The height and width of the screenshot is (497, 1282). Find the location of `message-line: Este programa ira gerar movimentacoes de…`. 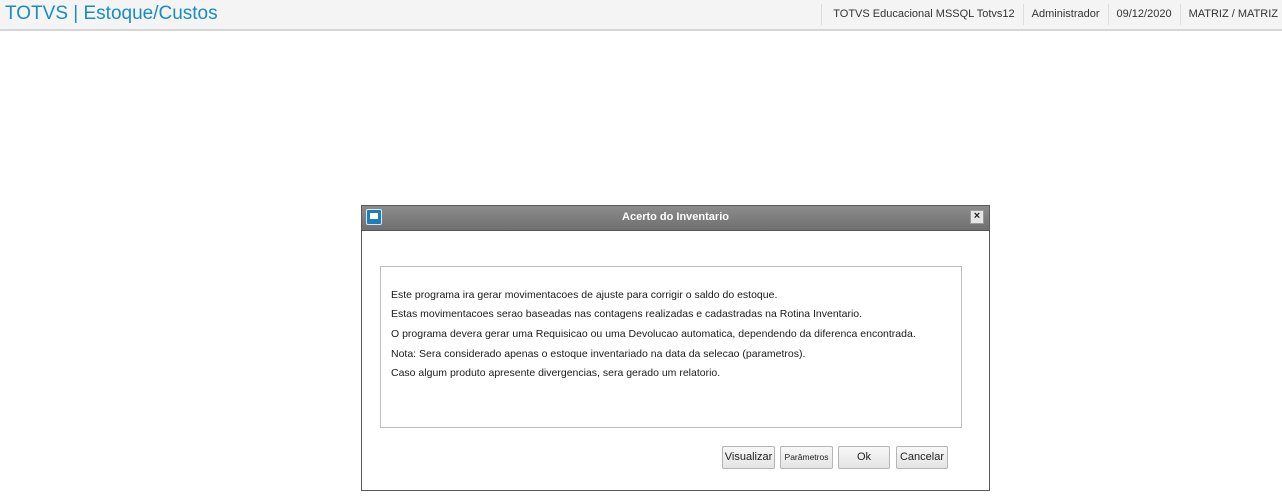

message-line: Este programa ira gerar movimentacoes de… is located at coordinates (584, 295).